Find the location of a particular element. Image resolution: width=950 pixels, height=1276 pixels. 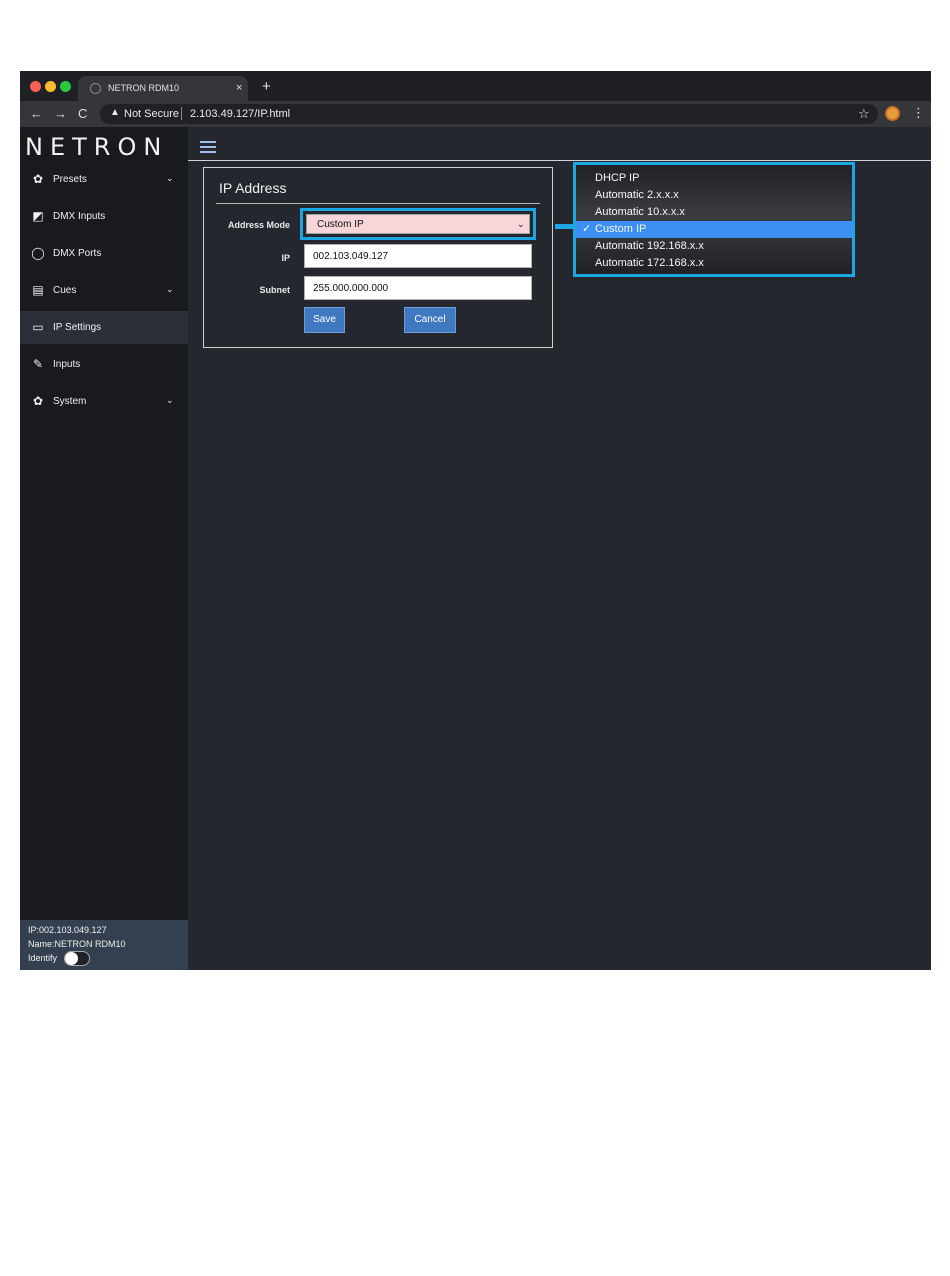

device-ip: IP:002.103.049.127 is located at coordinates (67, 930).